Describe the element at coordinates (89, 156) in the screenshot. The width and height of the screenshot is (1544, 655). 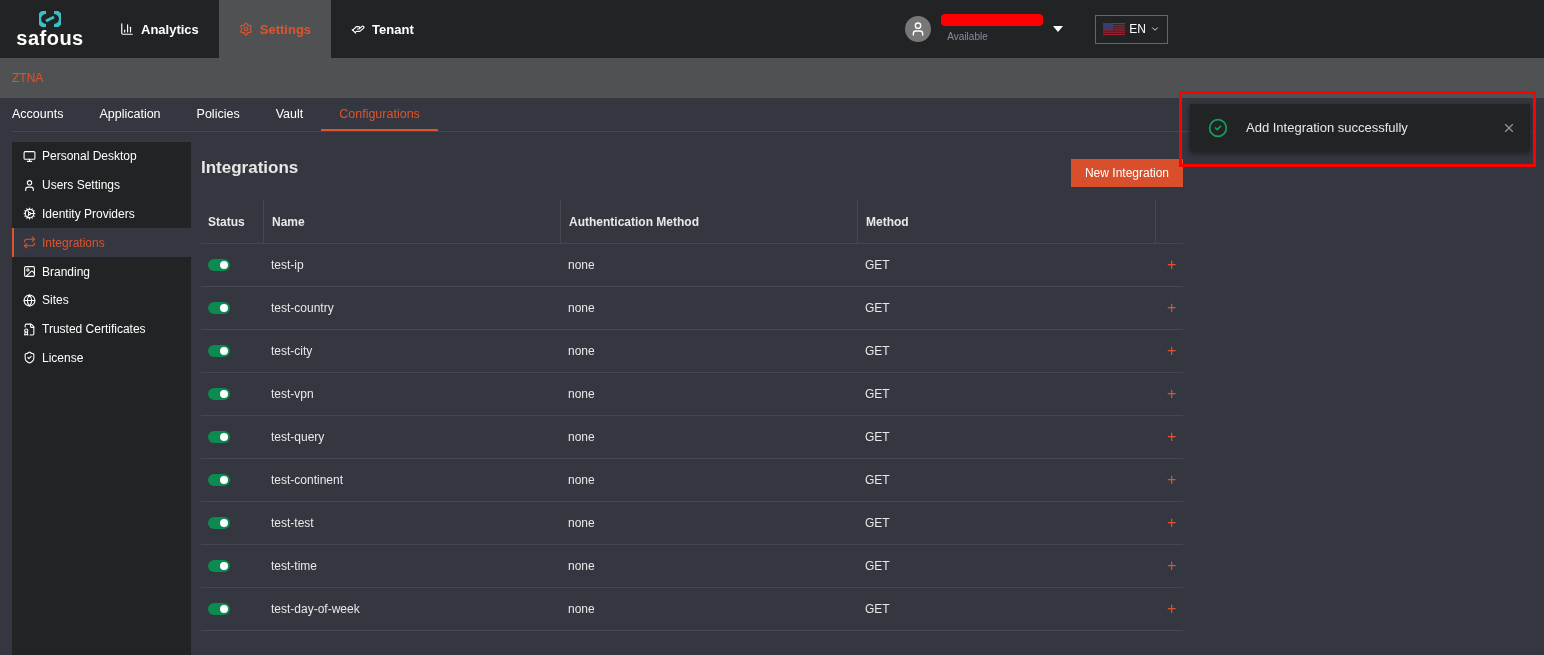
I see `sidebar-label: Personal Desktop` at that location.